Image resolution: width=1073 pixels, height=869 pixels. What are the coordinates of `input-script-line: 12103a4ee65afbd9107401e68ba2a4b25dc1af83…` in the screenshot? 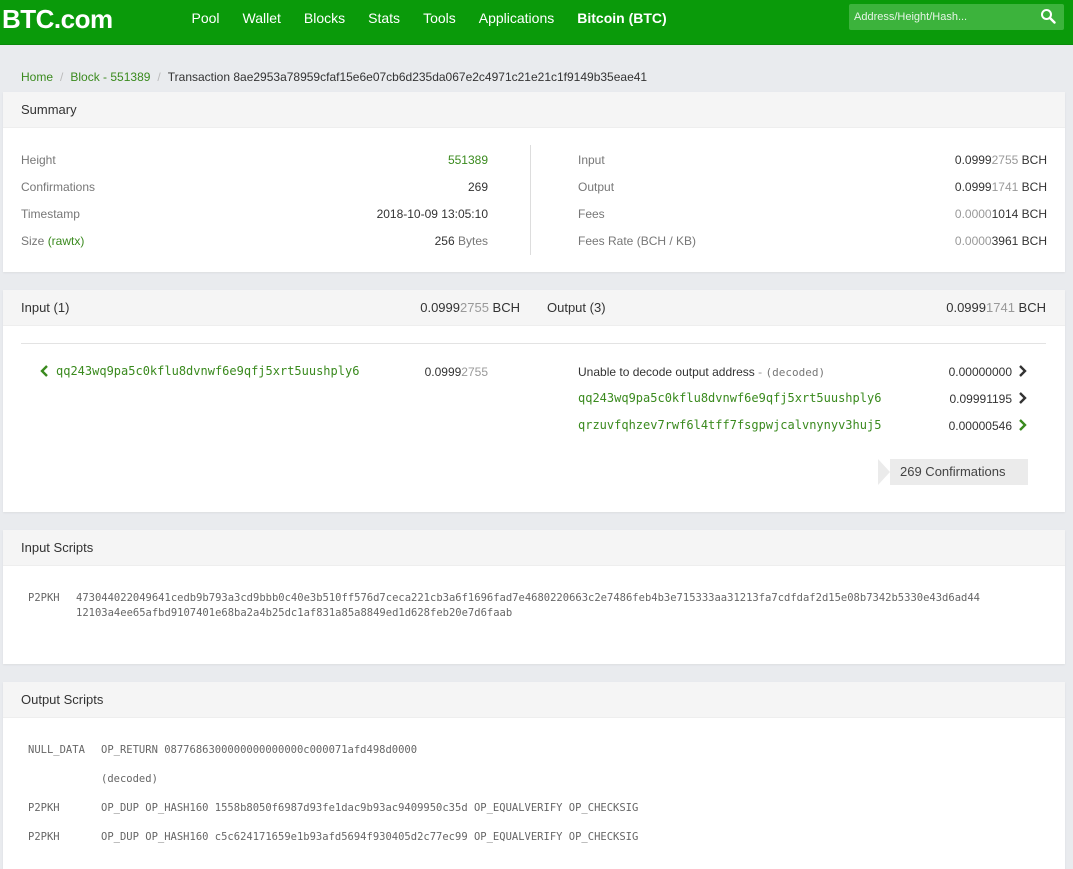 It's located at (294, 613).